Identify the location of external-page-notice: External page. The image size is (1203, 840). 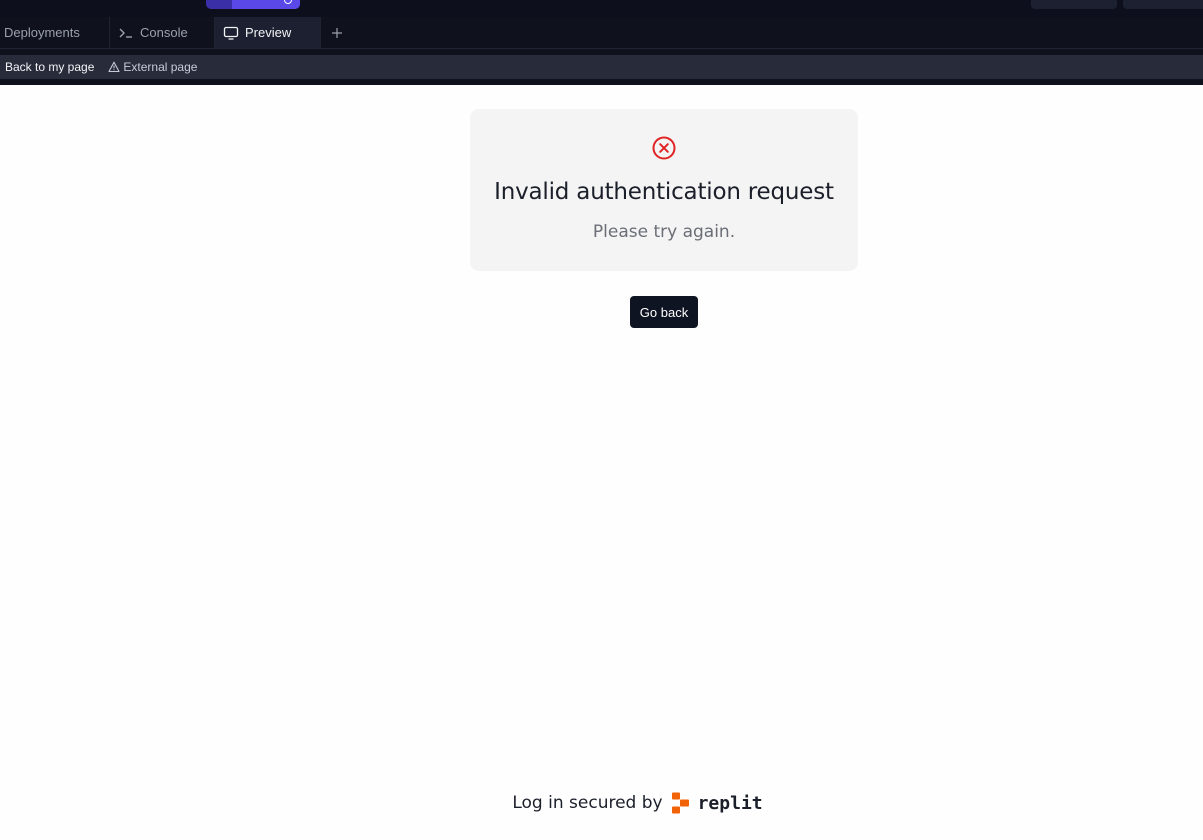
(152, 67).